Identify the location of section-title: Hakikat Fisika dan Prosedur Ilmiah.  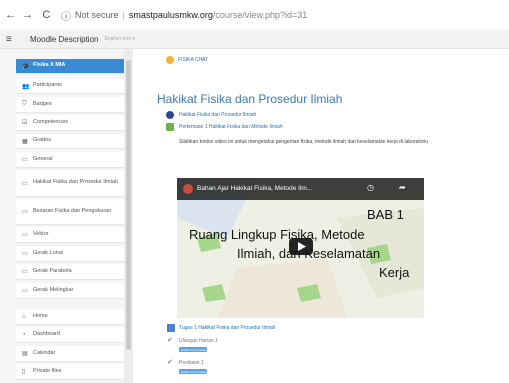
(250, 99).